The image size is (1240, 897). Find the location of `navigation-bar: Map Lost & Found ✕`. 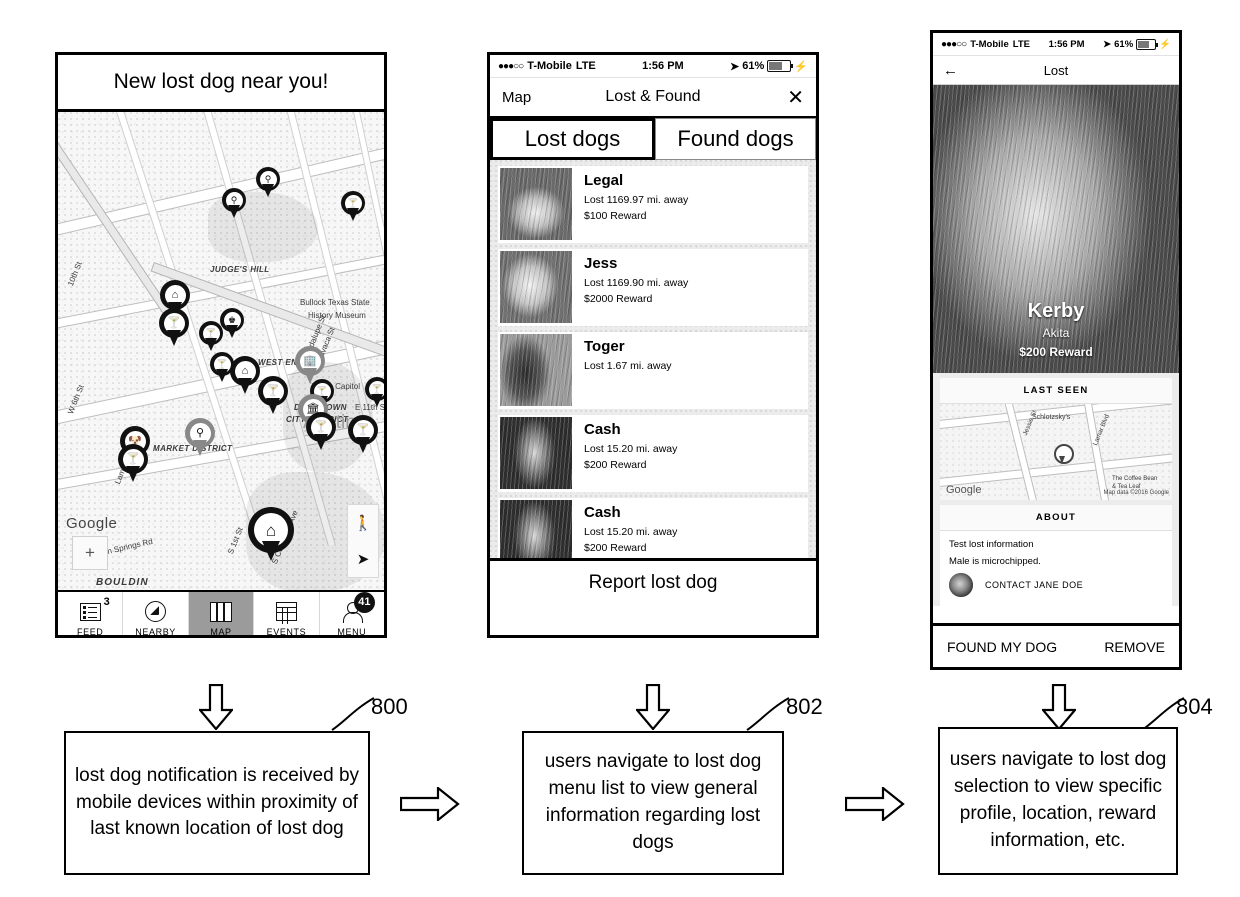

navigation-bar: Map Lost & Found ✕ is located at coordinates (653, 98).